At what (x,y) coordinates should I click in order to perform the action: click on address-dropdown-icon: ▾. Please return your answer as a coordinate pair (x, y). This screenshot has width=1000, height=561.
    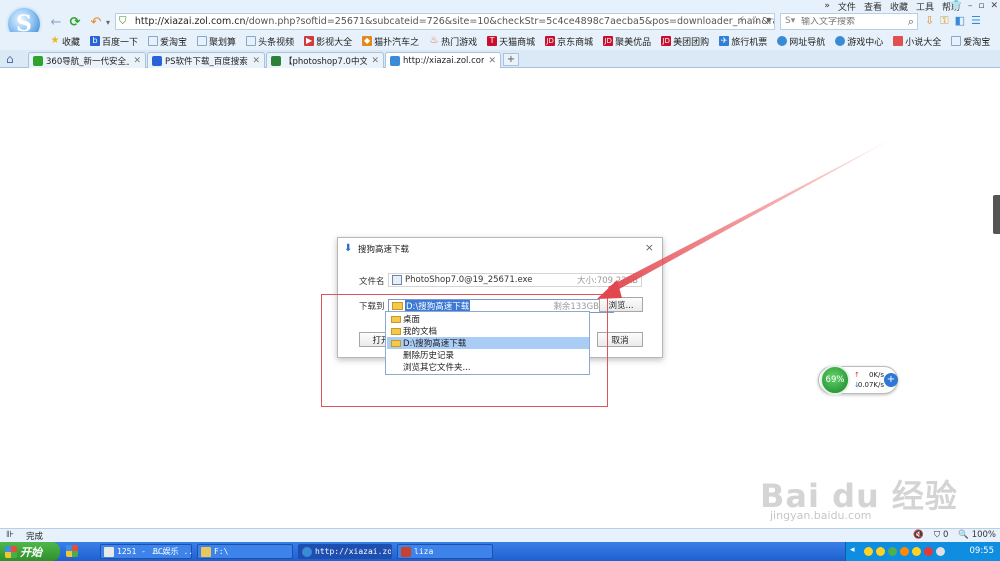
    Looking at the image, I should click on (768, 20).